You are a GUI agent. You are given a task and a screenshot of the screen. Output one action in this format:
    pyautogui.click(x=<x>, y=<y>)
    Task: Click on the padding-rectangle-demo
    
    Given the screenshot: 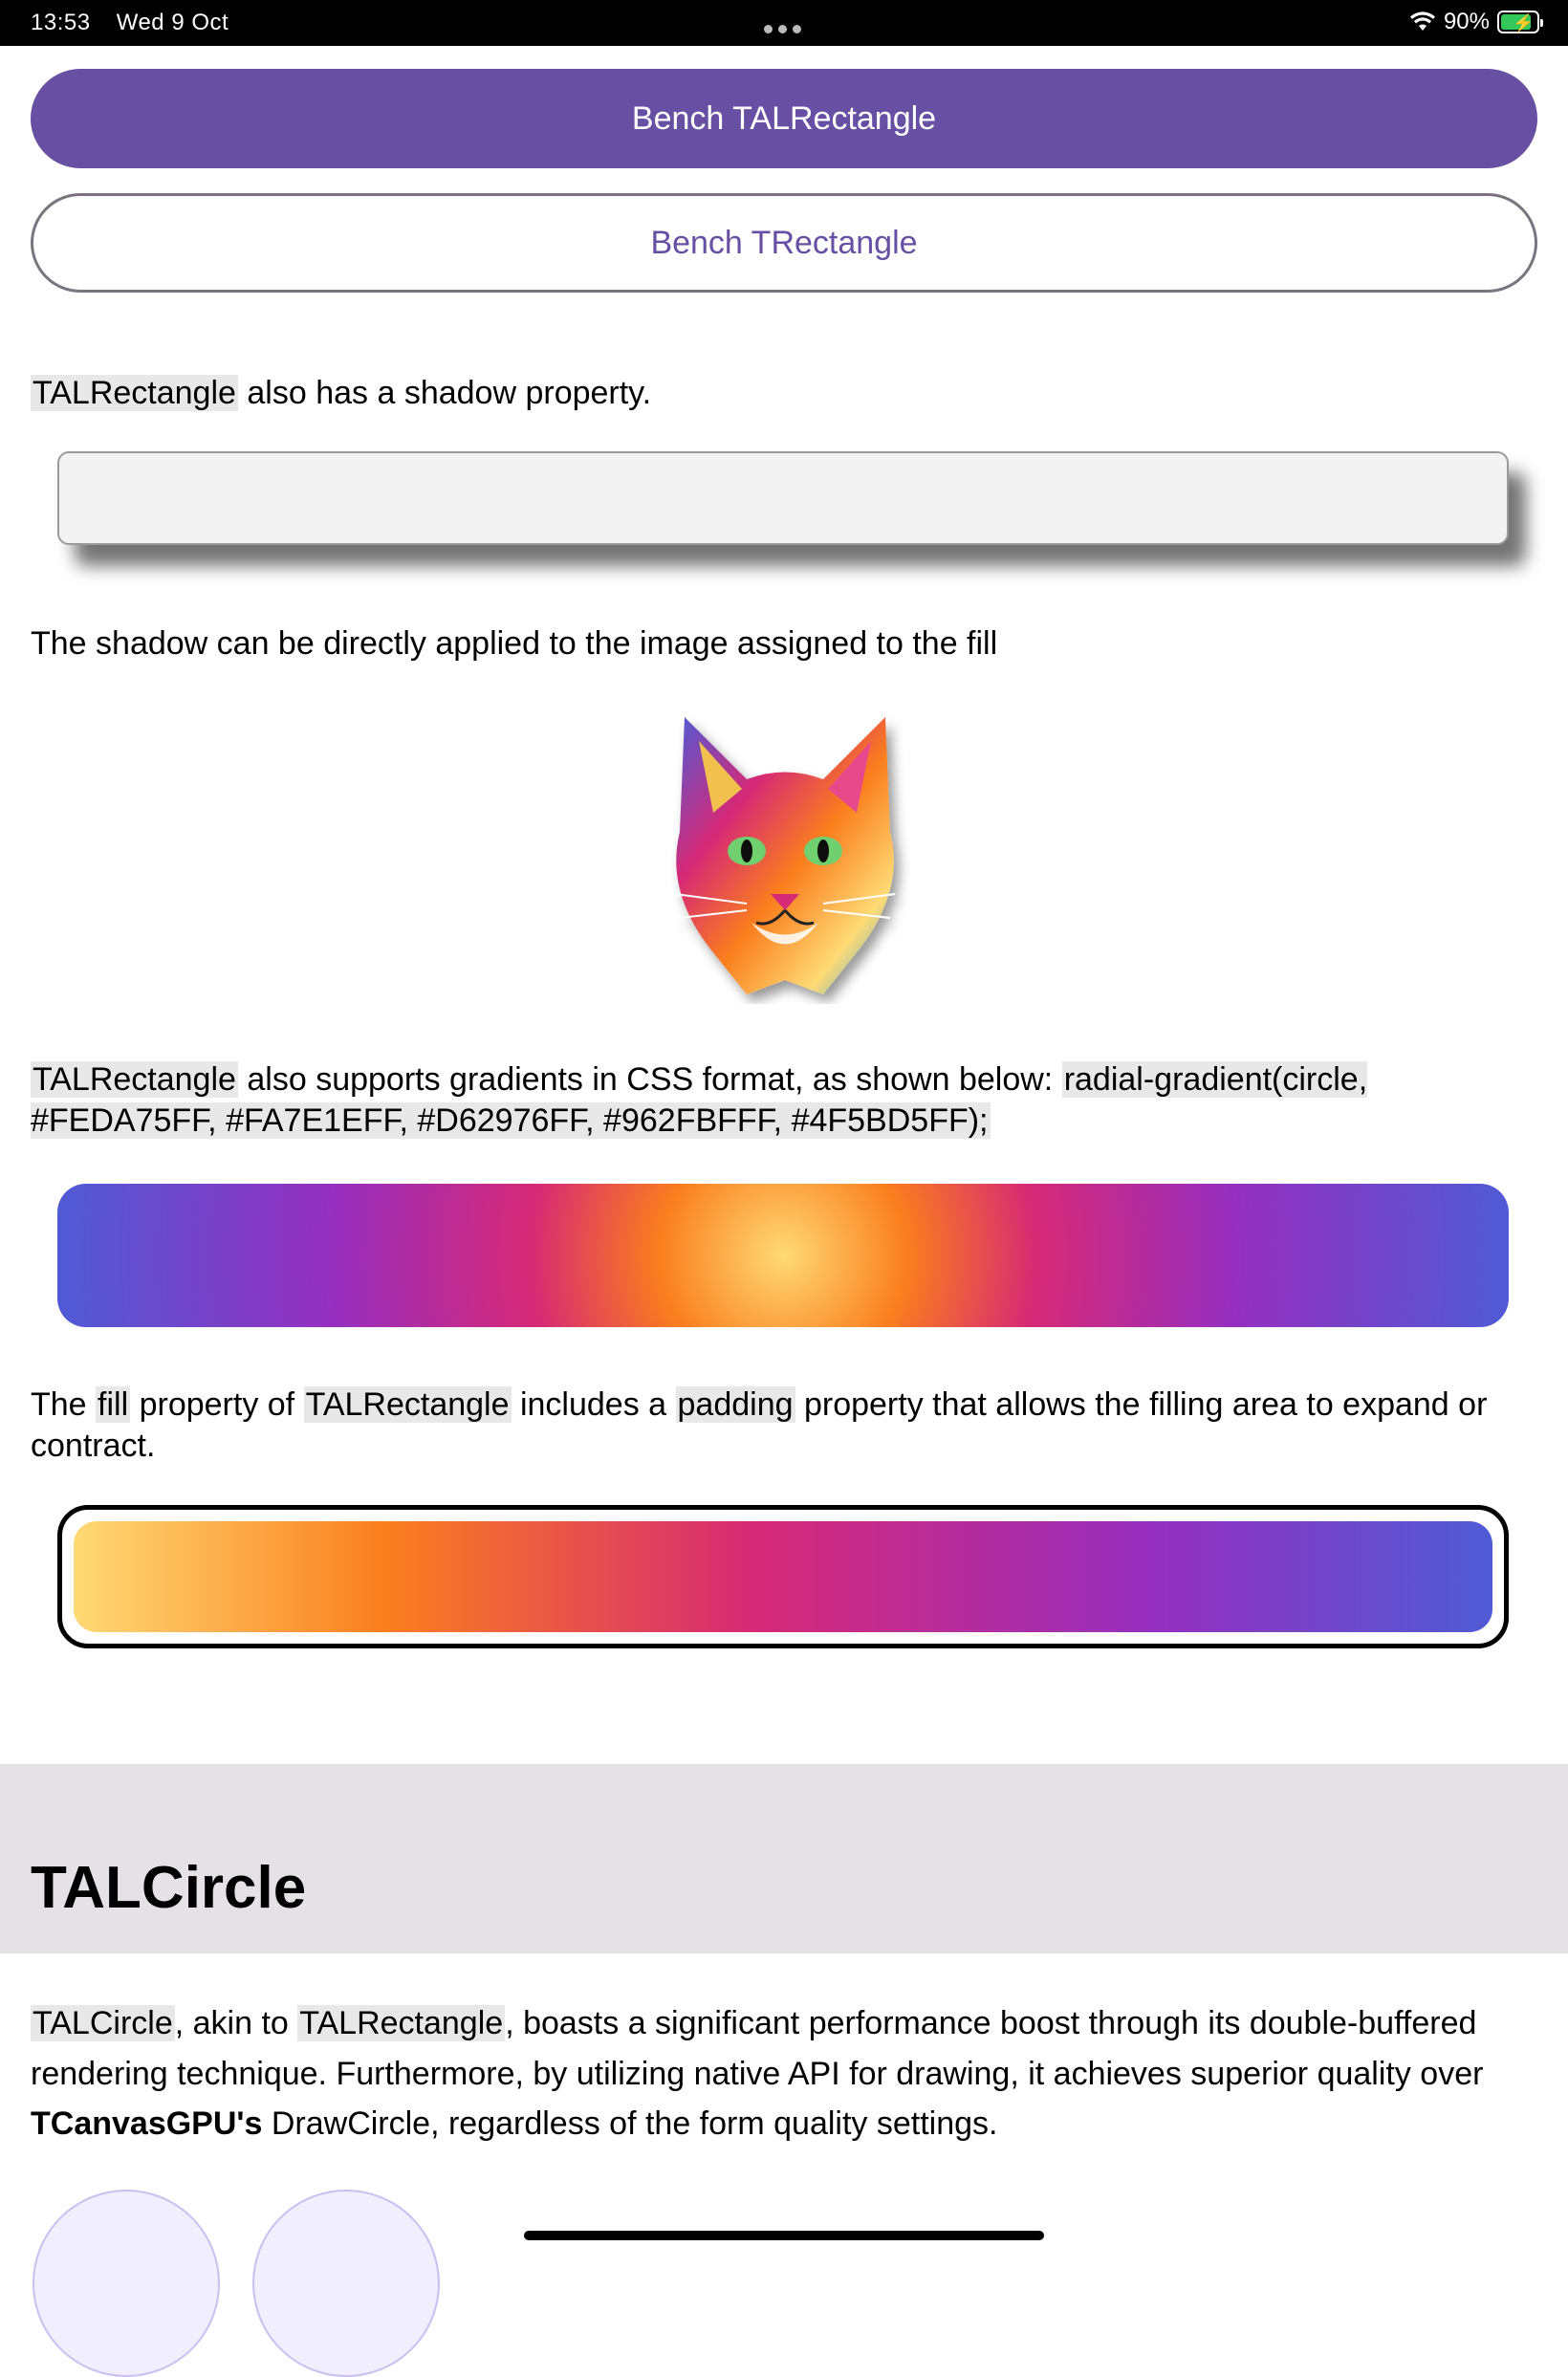 What is the action you would take?
    pyautogui.click(x=783, y=1576)
    